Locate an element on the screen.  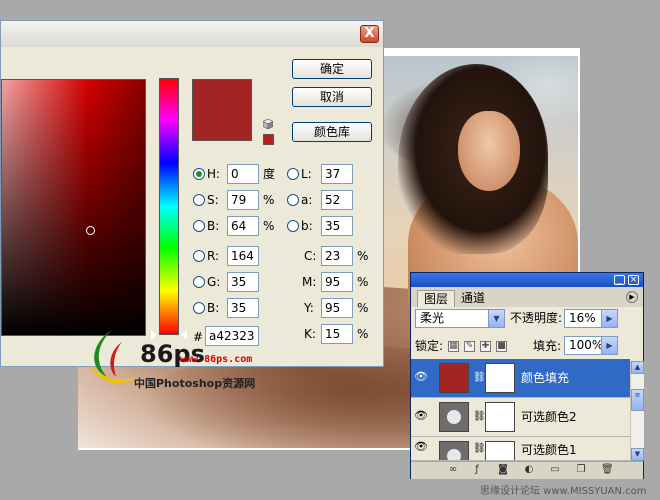
tab-layers: 图层 is located at coordinates (436, 298).